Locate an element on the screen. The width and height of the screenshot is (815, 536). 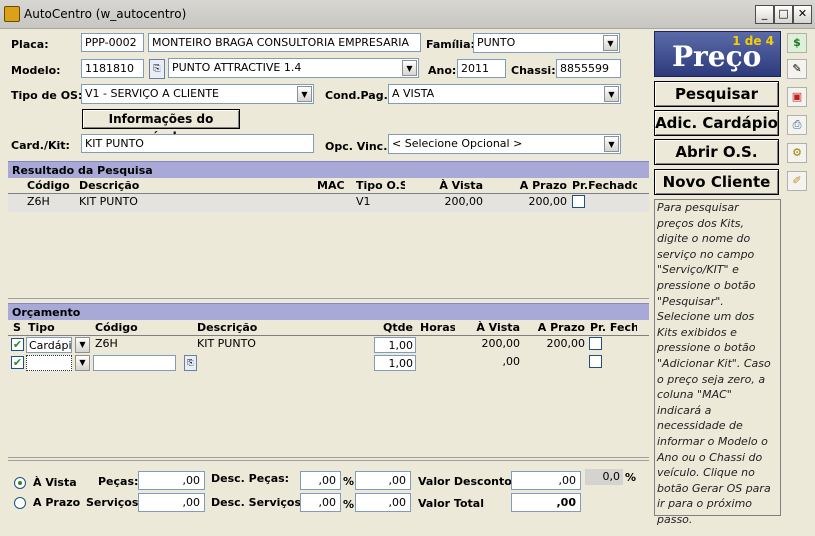
edit-icon: ✎ is located at coordinates (797, 69).